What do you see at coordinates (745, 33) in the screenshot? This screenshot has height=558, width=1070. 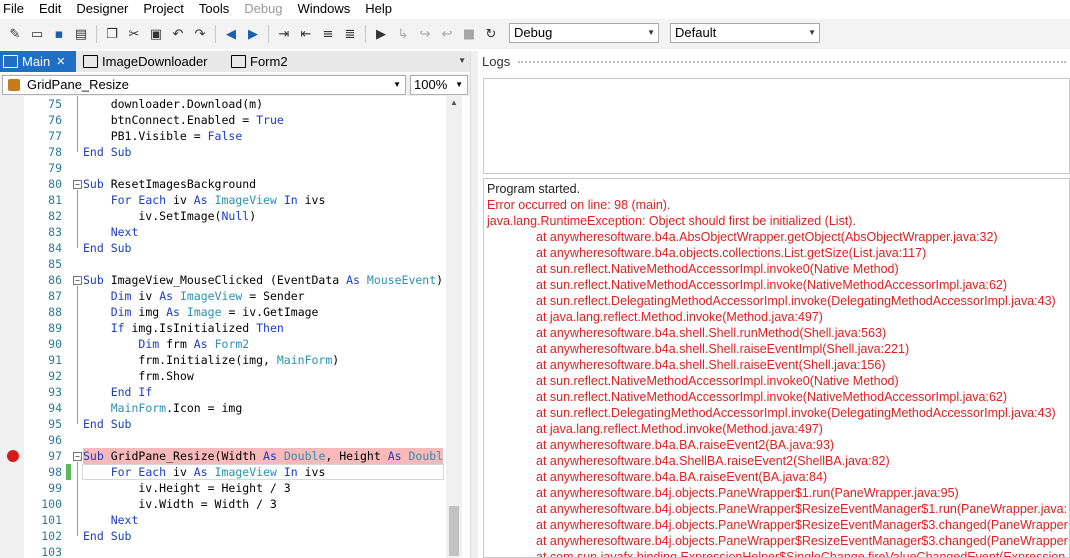 I see `platform-select: Default ▼` at bounding box center [745, 33].